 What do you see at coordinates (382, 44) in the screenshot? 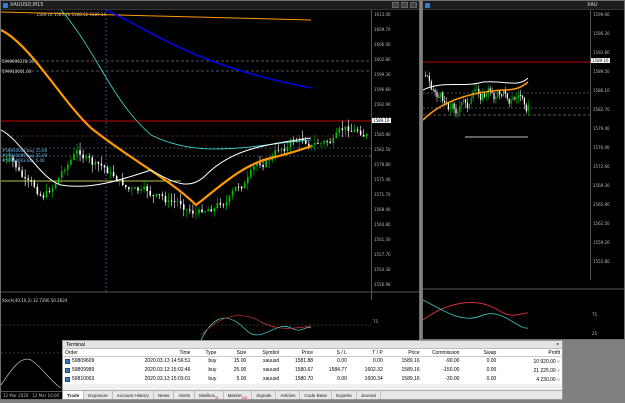
I see `price-tick-label: 1606.00` at bounding box center [382, 44].